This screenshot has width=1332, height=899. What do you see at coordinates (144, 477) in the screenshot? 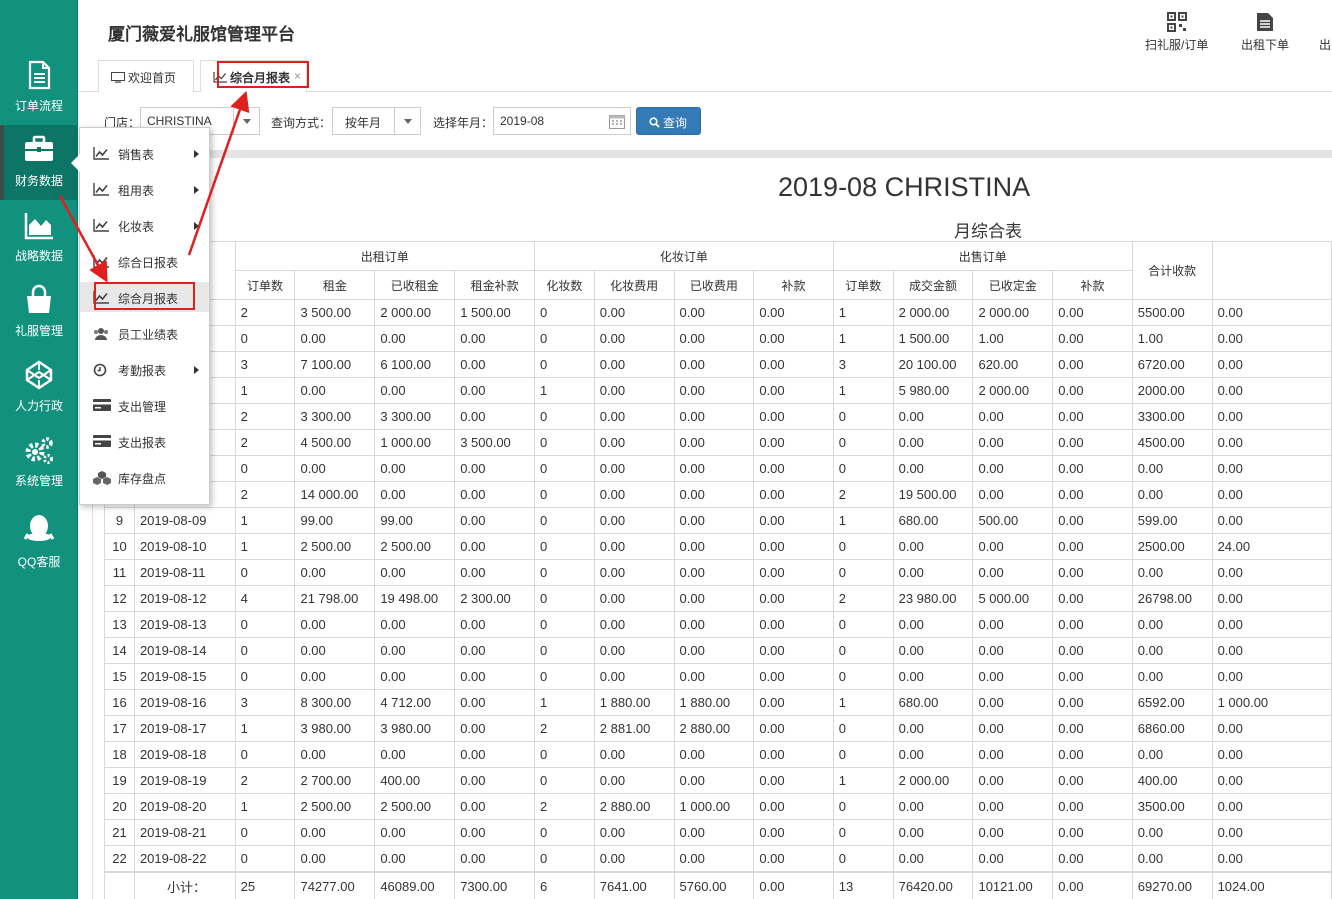
I see `menu-item-10: 库存盘点` at bounding box center [144, 477].